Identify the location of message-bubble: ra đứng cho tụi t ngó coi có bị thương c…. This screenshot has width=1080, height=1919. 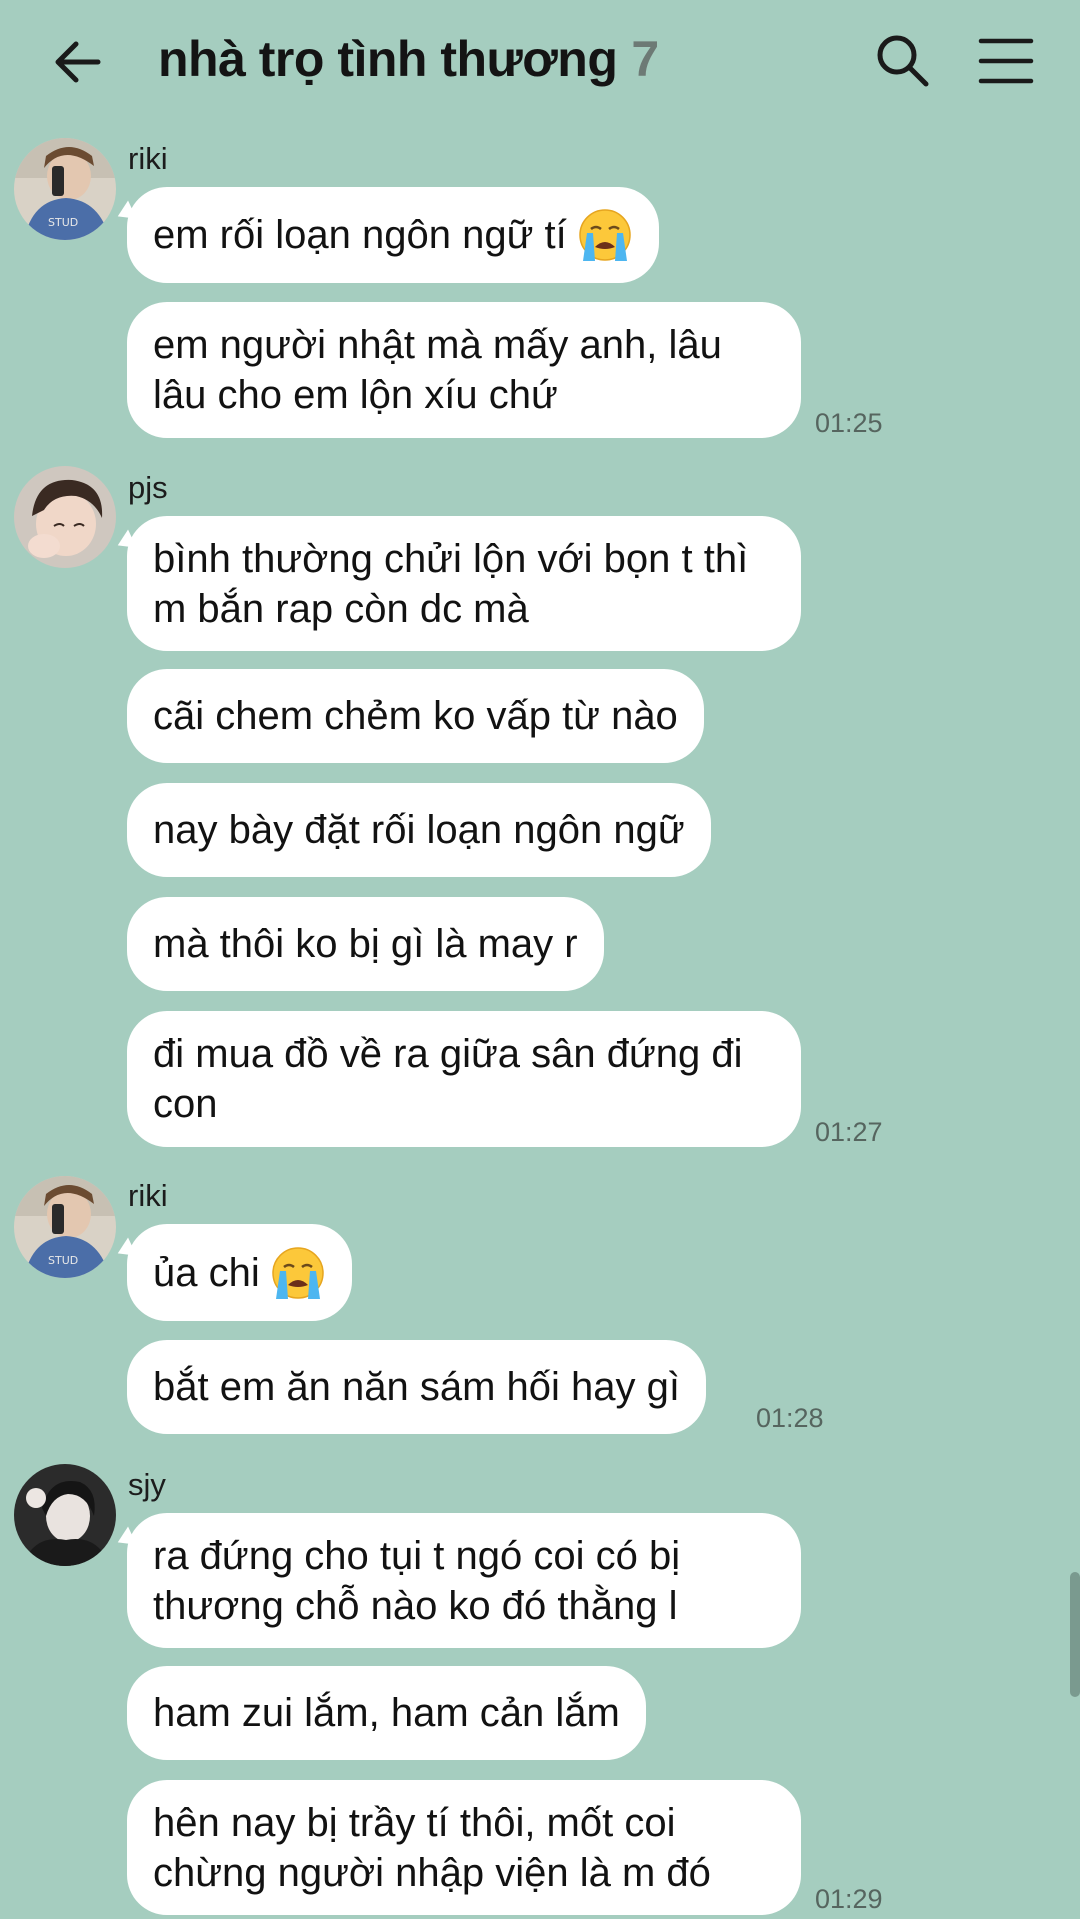
(464, 1580).